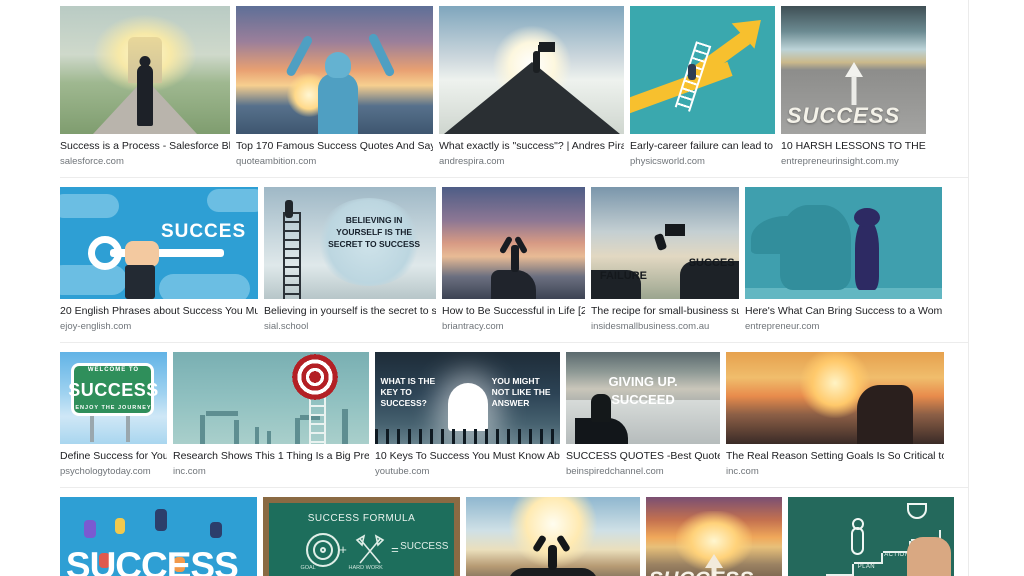  Describe the element at coordinates (782, 326) in the screenshot. I see `result-site: entrepreneur.com` at that location.